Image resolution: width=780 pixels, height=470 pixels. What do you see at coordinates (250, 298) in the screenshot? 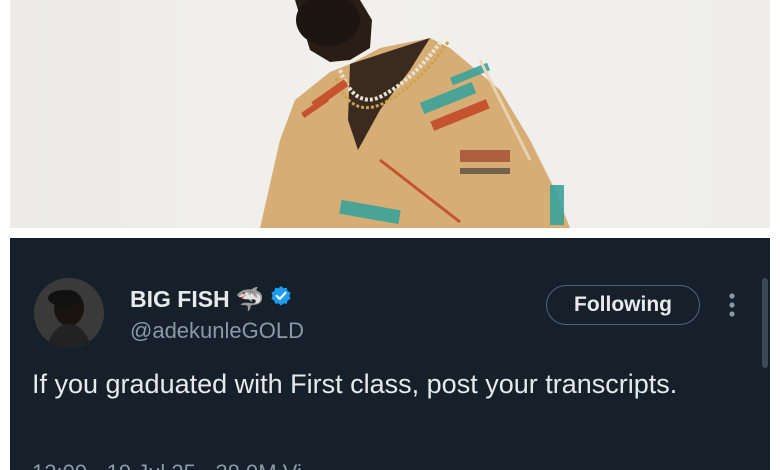
I see `shark-emoji: 🦈` at bounding box center [250, 298].